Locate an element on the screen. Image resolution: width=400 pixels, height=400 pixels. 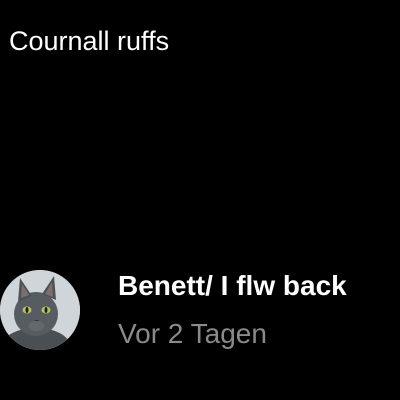
avatar is located at coordinates (40, 310).